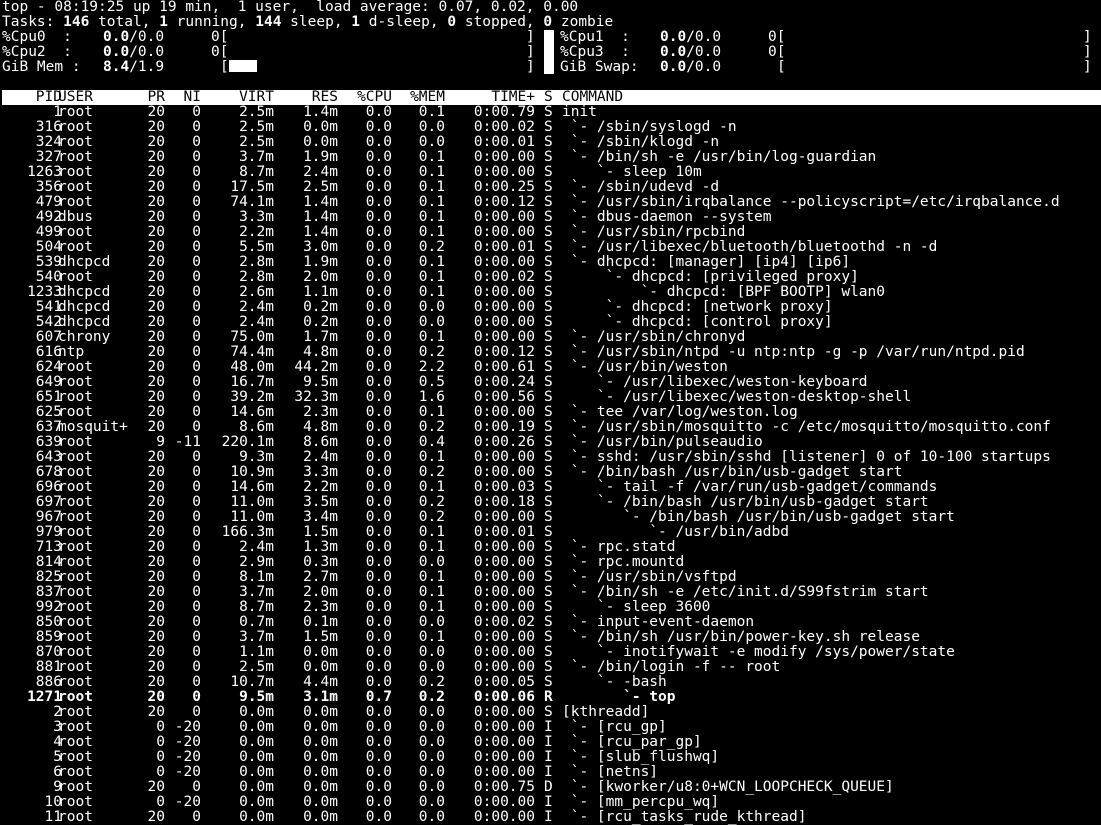 The image size is (1101, 825). What do you see at coordinates (504, 427) in the screenshot?
I see `process-time: 0:00.19` at bounding box center [504, 427].